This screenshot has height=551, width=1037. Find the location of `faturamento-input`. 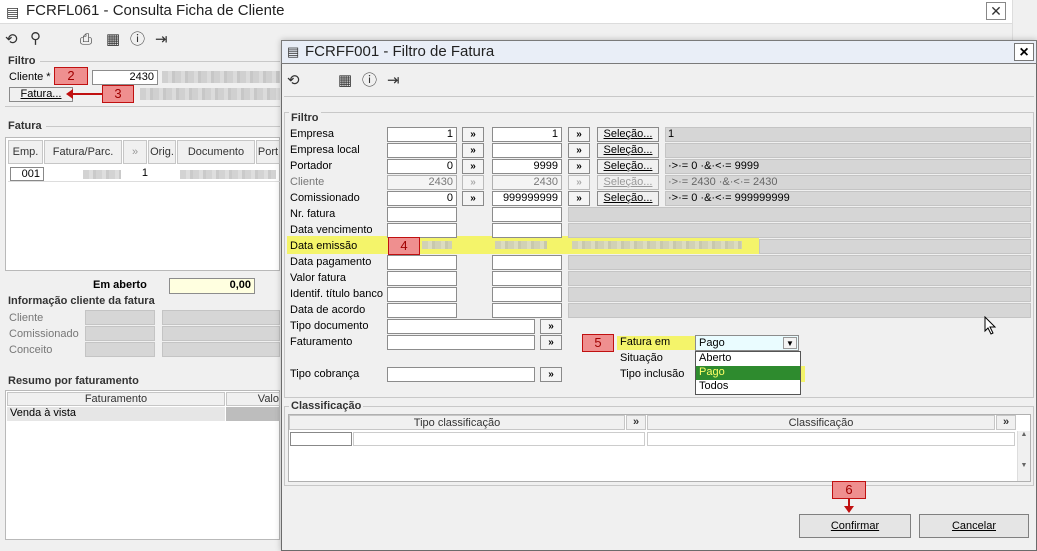

faturamento-input is located at coordinates (461, 342).